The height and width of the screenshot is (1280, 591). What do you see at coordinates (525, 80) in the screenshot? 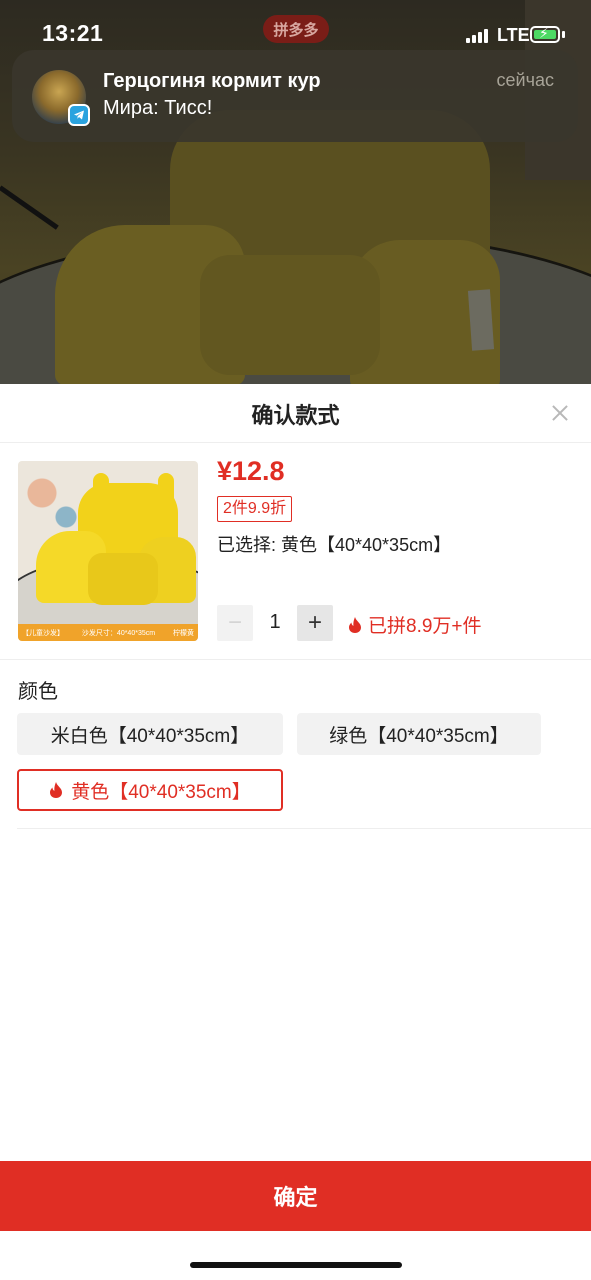
I see `notification-time: сейчас` at bounding box center [525, 80].